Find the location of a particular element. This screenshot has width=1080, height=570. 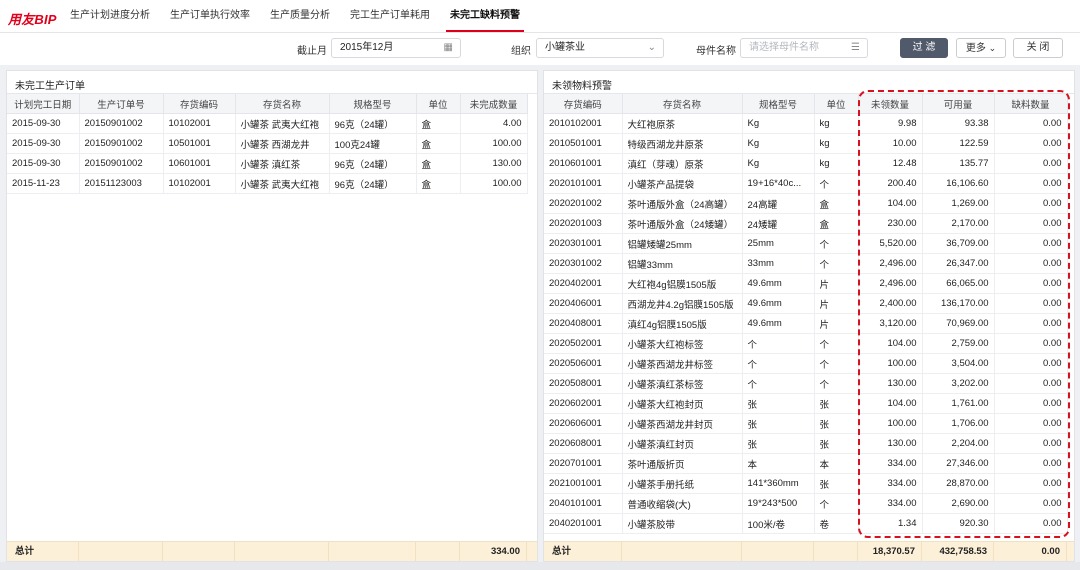

chevron-down-icon: ⌄ is located at coordinates (651, 47).